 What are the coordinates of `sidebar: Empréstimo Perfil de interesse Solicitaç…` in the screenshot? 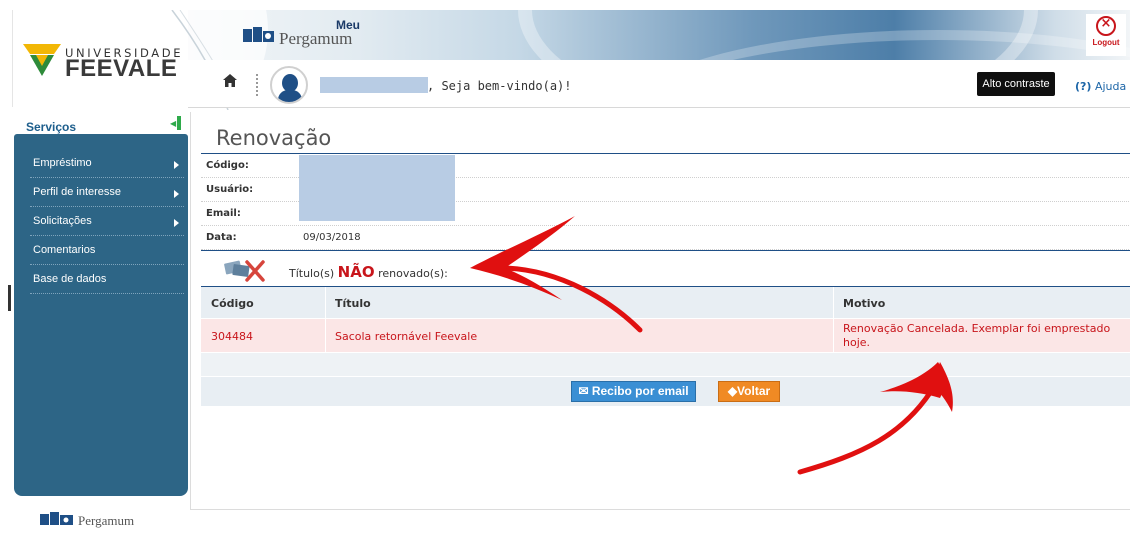 It's located at (101, 315).